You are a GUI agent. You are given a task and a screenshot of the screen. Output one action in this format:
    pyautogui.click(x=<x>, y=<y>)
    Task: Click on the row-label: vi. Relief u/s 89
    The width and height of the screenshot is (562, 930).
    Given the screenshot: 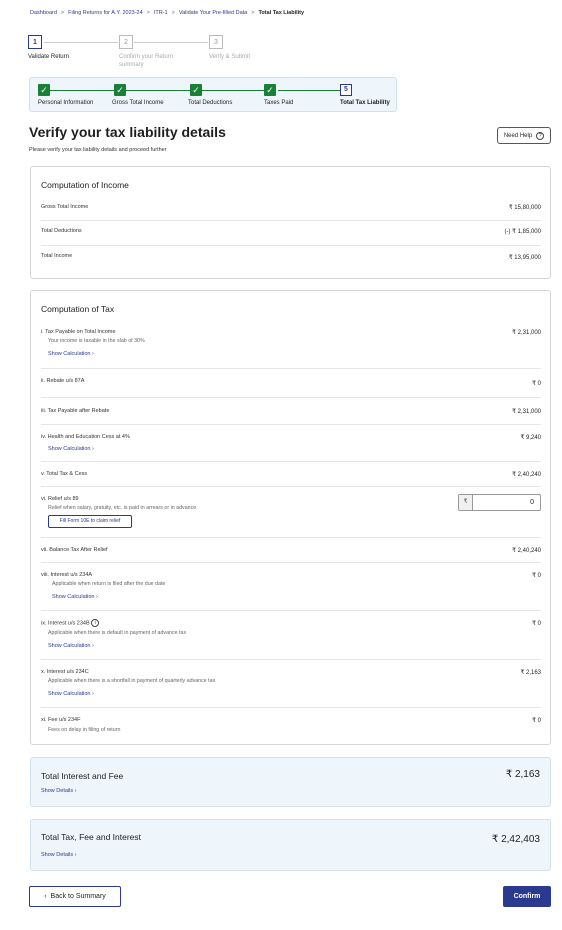 What is the action you would take?
    pyautogui.click(x=60, y=499)
    